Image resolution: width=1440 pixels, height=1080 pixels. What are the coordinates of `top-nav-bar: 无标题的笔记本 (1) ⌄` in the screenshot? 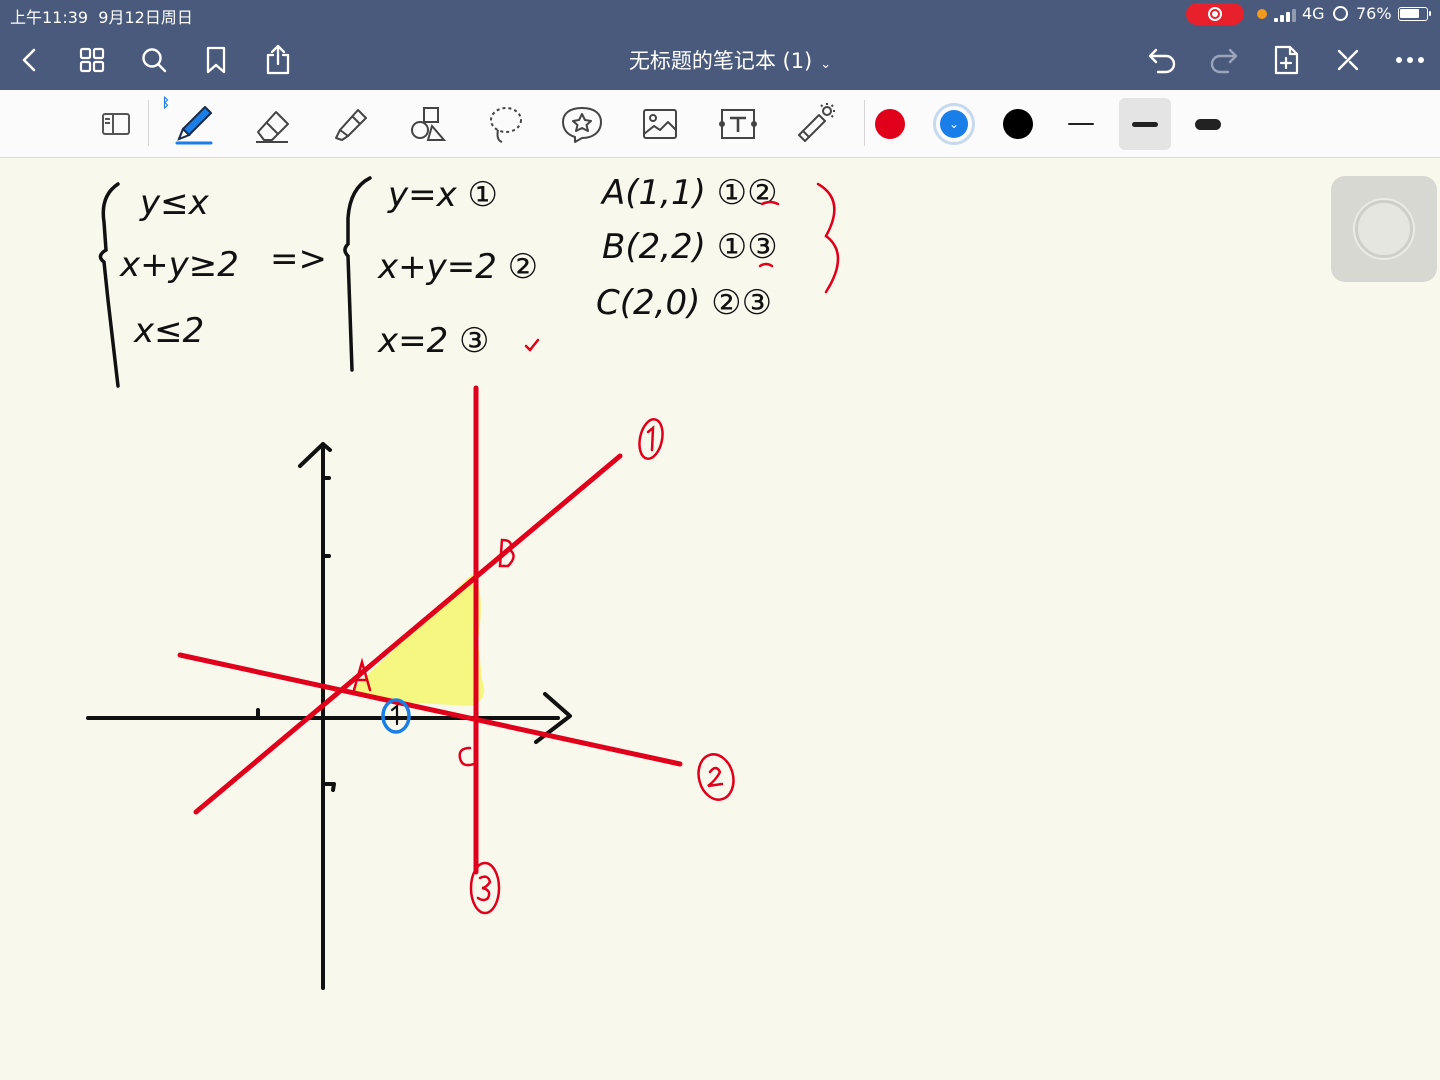 It's located at (720, 59).